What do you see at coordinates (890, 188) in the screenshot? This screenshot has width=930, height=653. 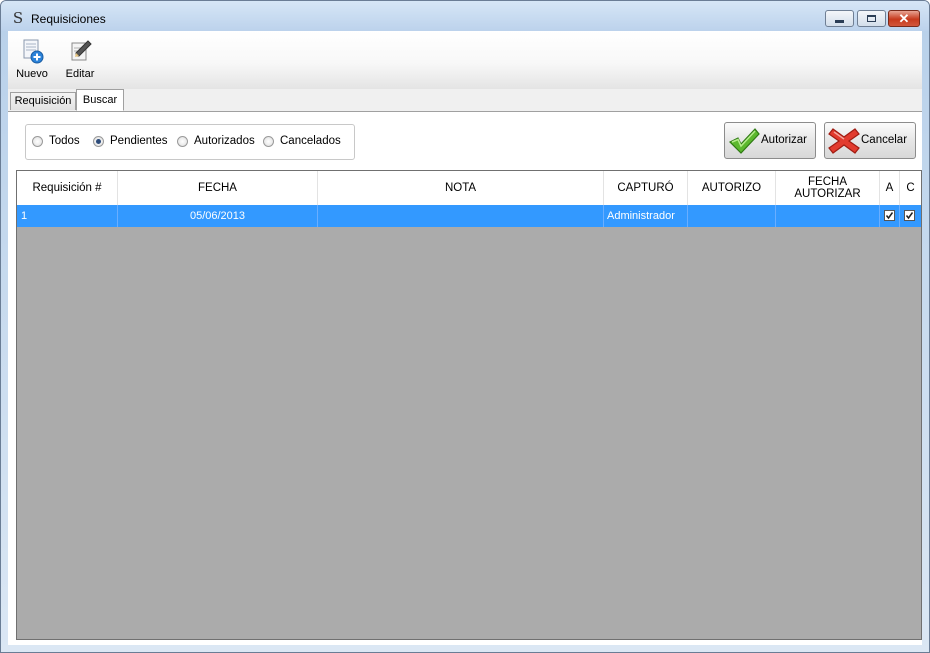 I see `col-a: A` at bounding box center [890, 188].